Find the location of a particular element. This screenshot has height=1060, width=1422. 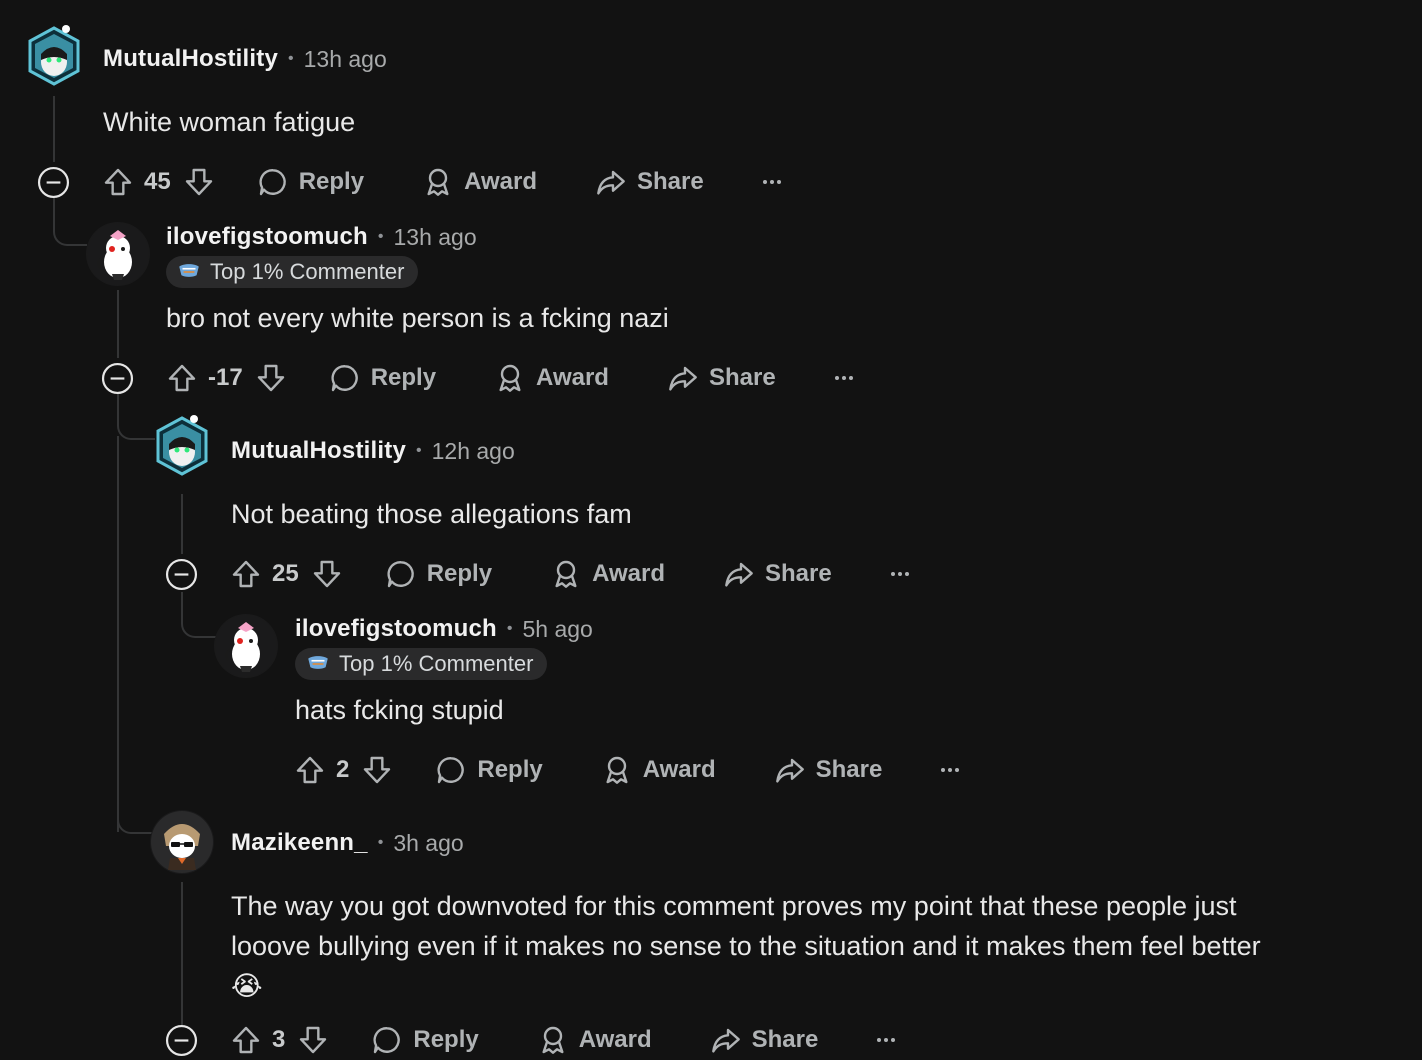

timestamp: 12h ago is located at coordinates (473, 451).